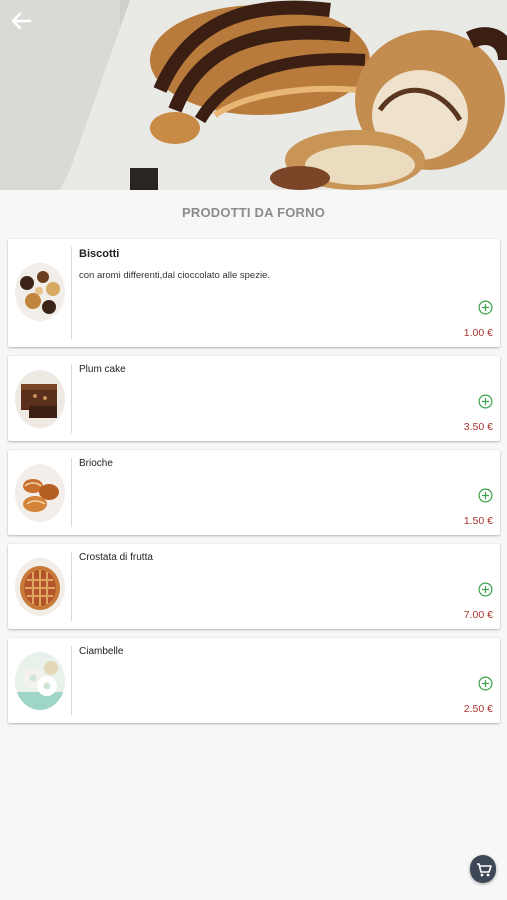 The height and width of the screenshot is (900, 507). What do you see at coordinates (254, 492) in the screenshot?
I see `product-card: Brioche 1.50 €` at bounding box center [254, 492].